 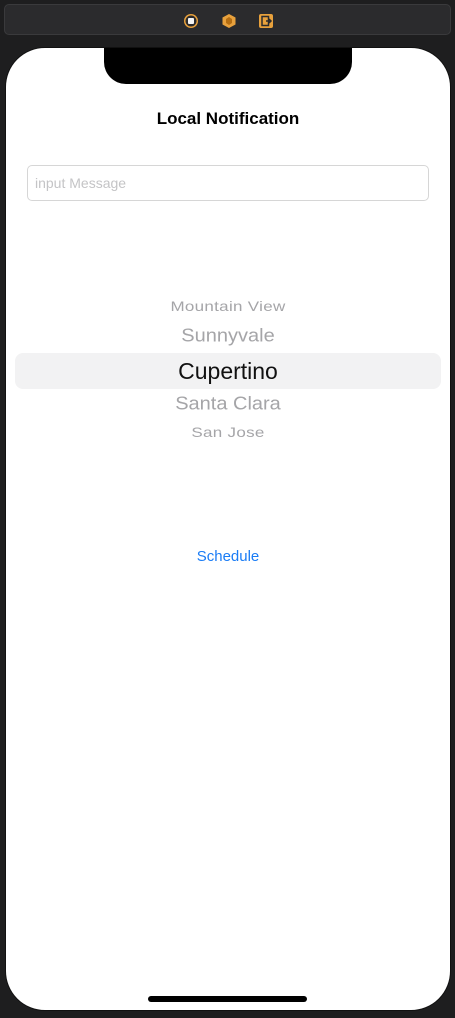 I want to click on exit-icon, so click(x=266, y=21).